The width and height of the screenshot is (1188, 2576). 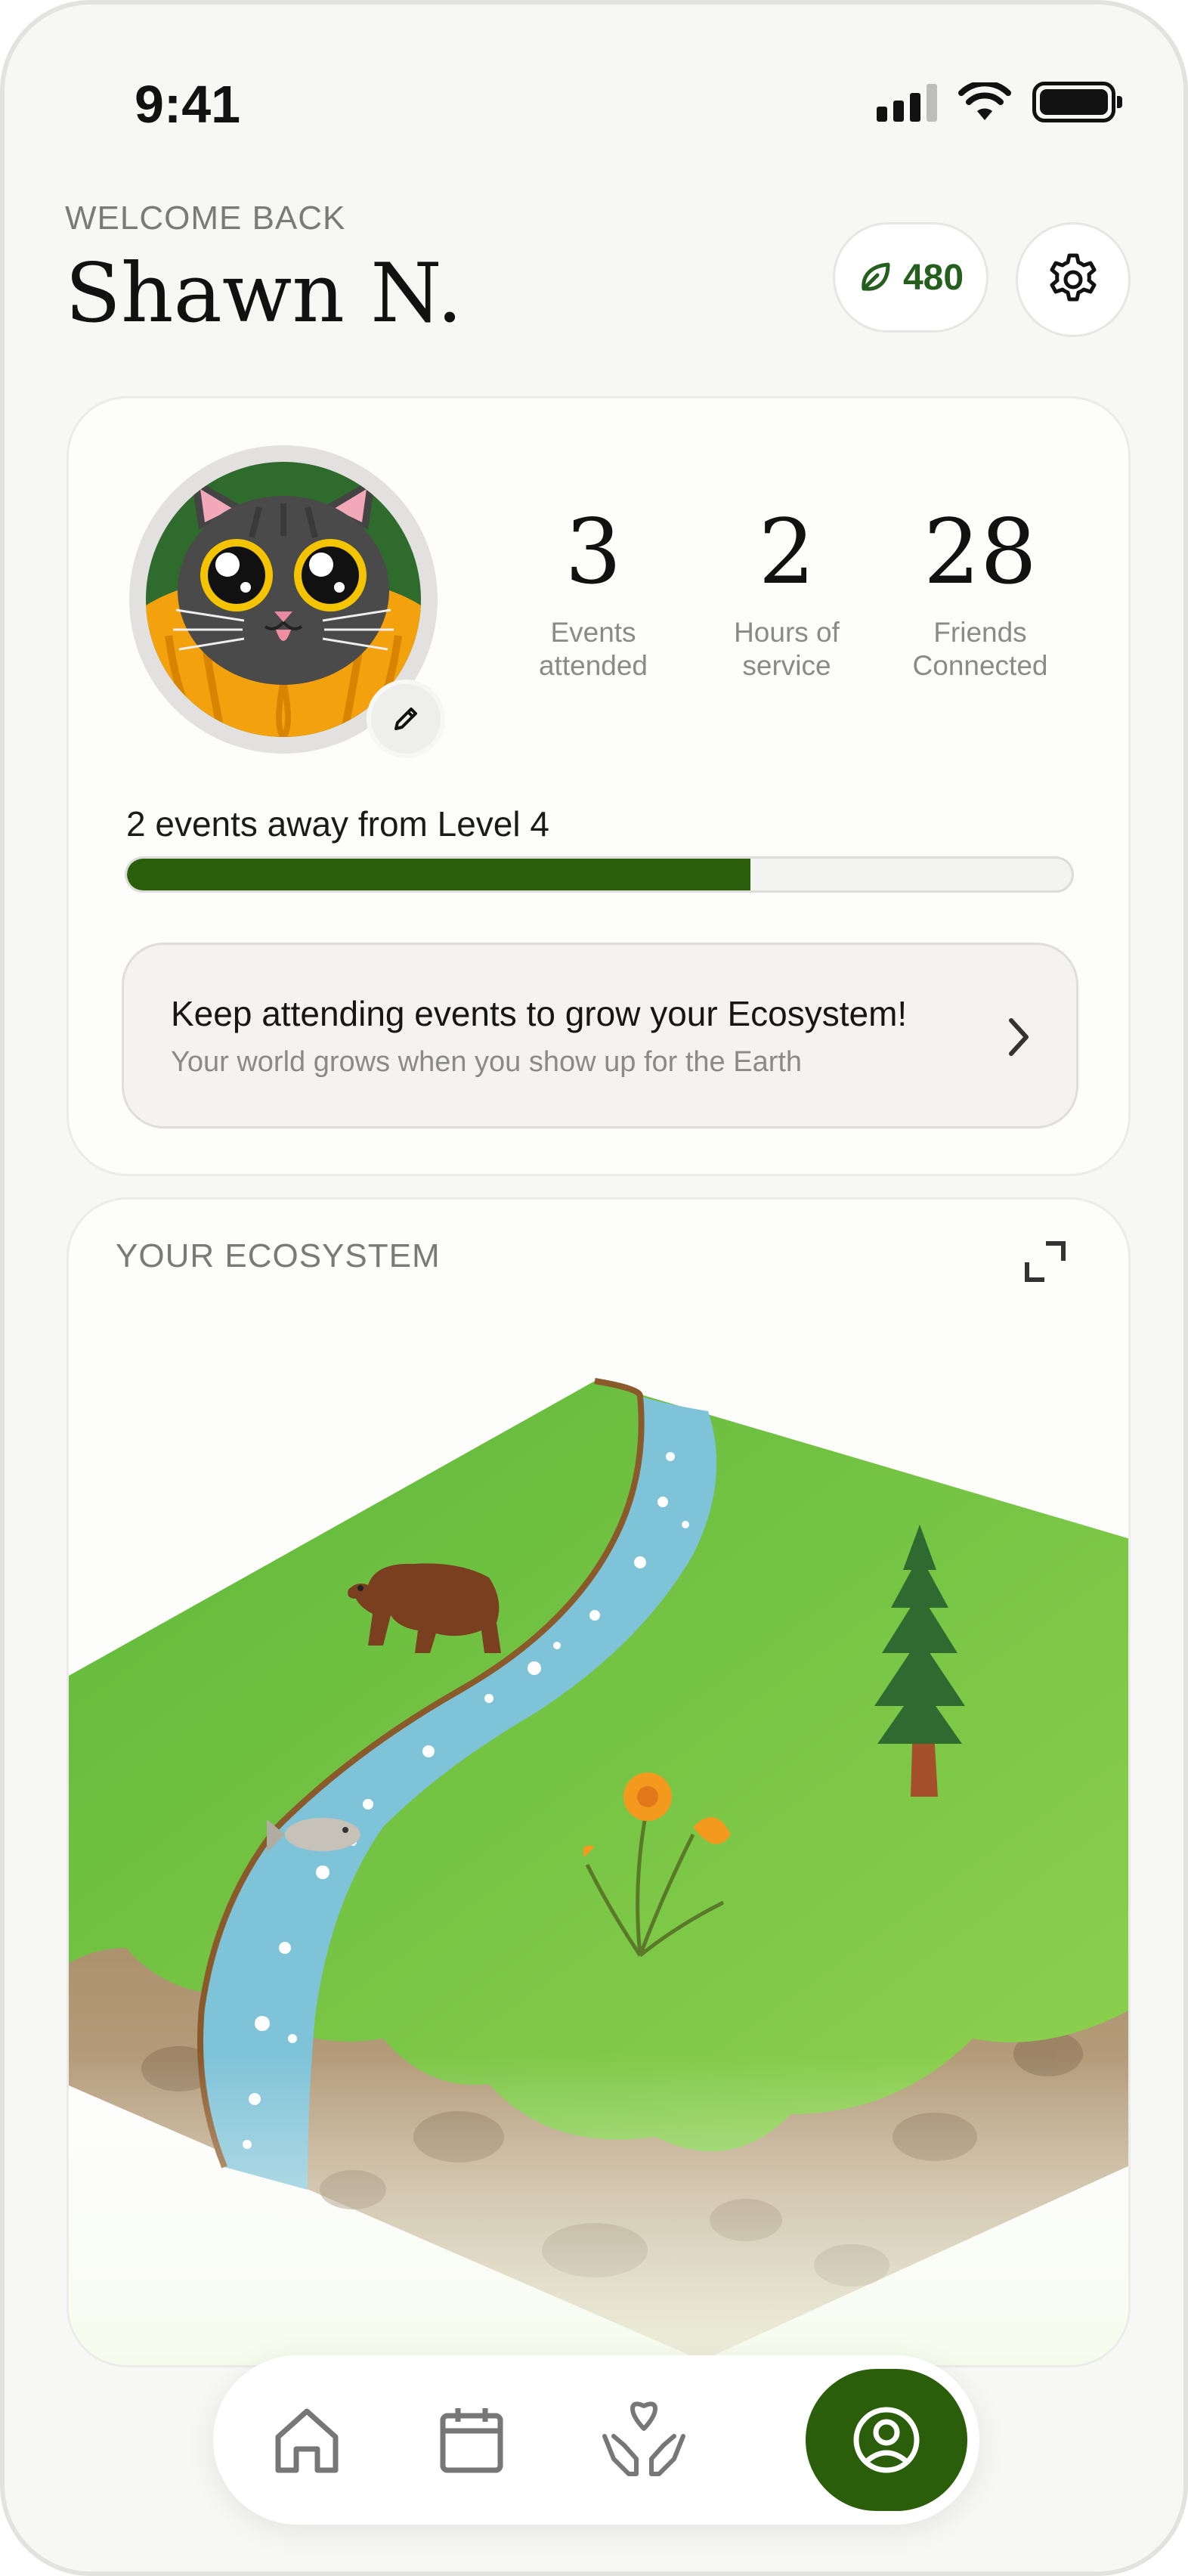 I want to click on welcome-label: WELCOME BACK, so click(x=206, y=218).